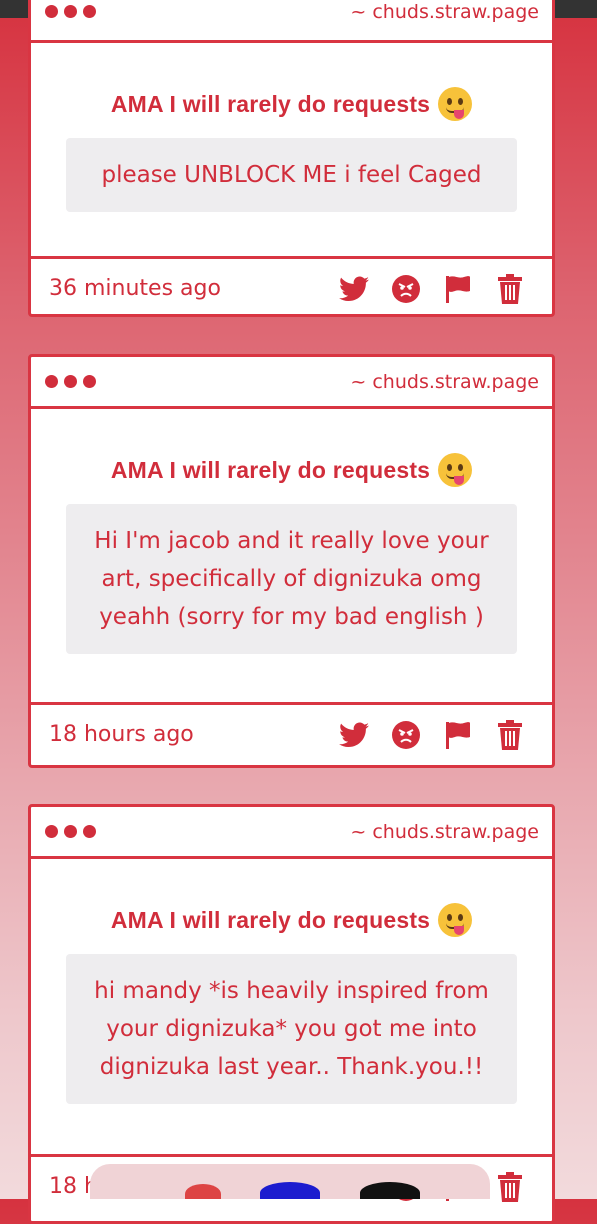 The height and width of the screenshot is (1224, 597). Describe the element at coordinates (135, 288) in the screenshot. I see `timestamp: 36 minutes ago` at that location.